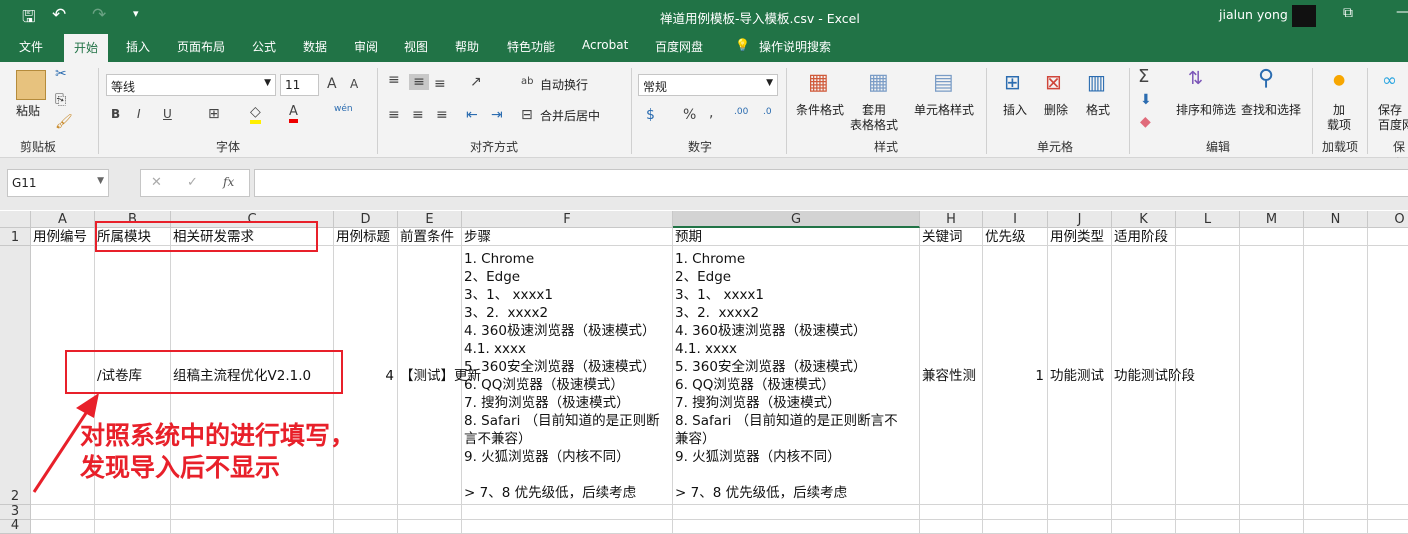  What do you see at coordinates (180, 467) in the screenshot?
I see `annotation-text-line2: 发现导入后不显示` at bounding box center [180, 467].